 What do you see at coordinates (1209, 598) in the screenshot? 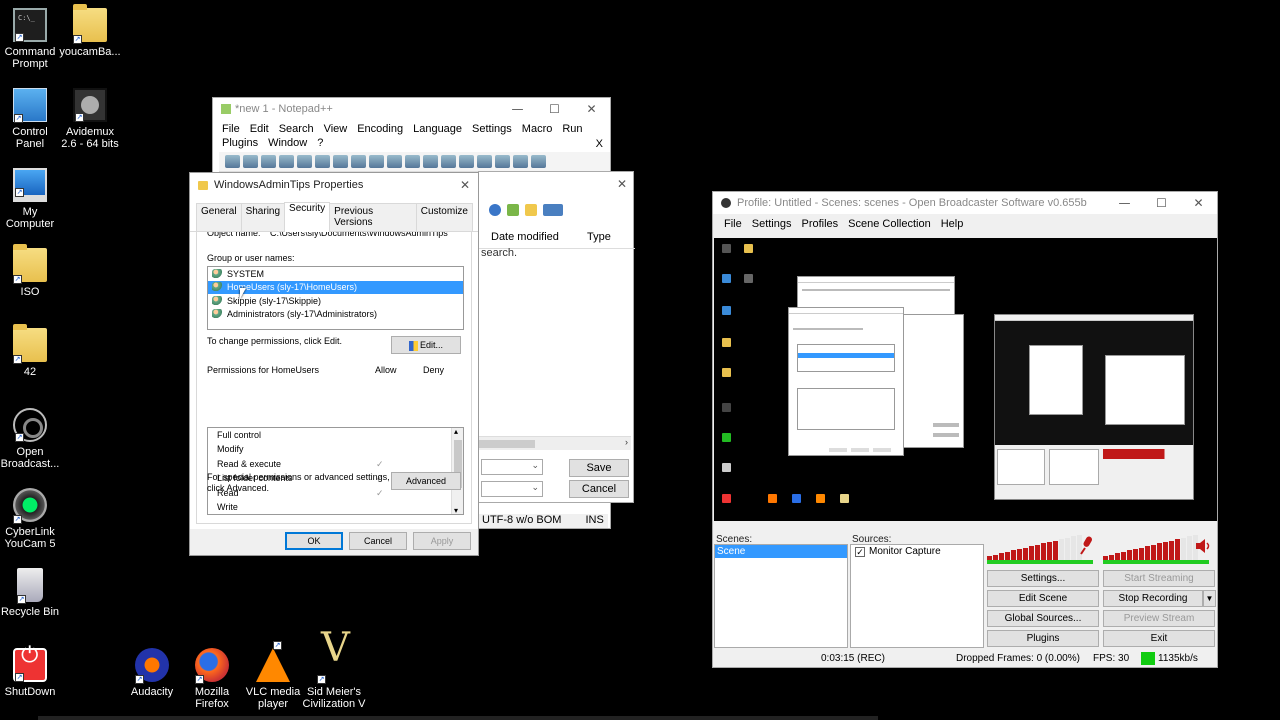
I see `recording-options-dropdown: ▼` at bounding box center [1209, 598].